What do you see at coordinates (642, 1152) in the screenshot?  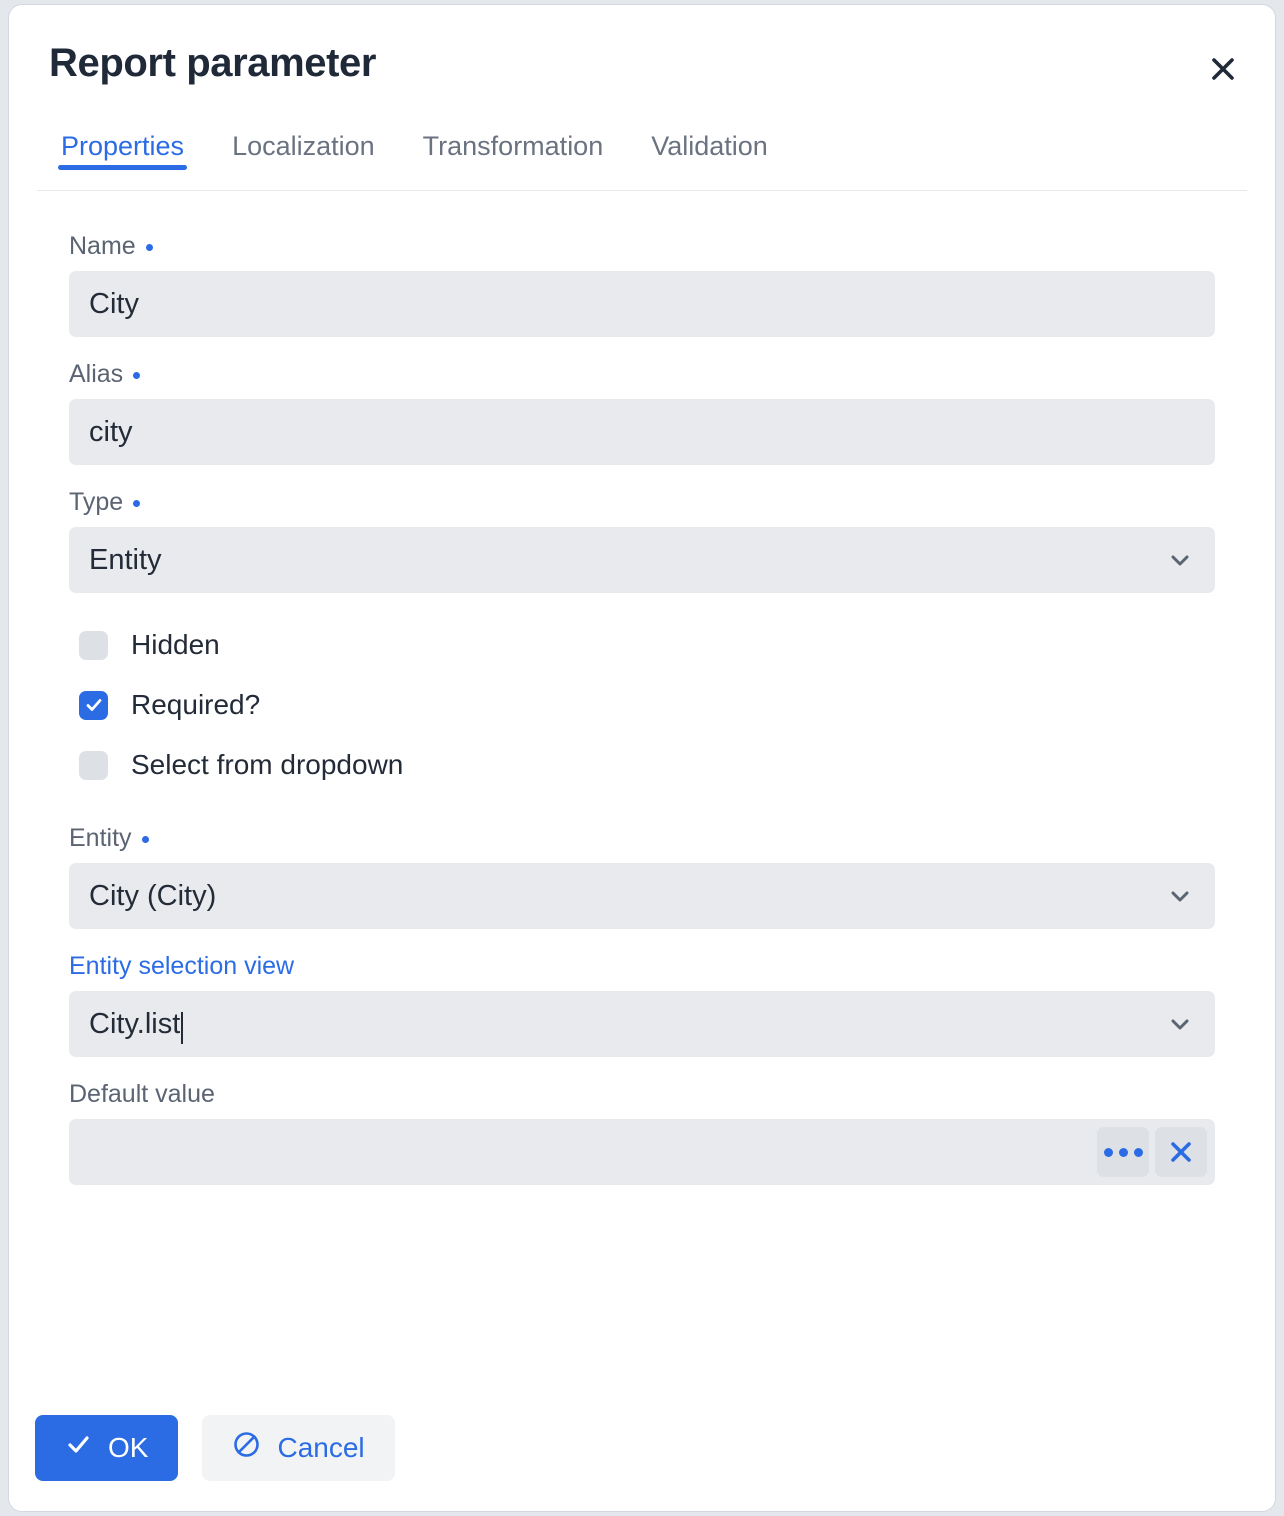 I see `default-value-input` at bounding box center [642, 1152].